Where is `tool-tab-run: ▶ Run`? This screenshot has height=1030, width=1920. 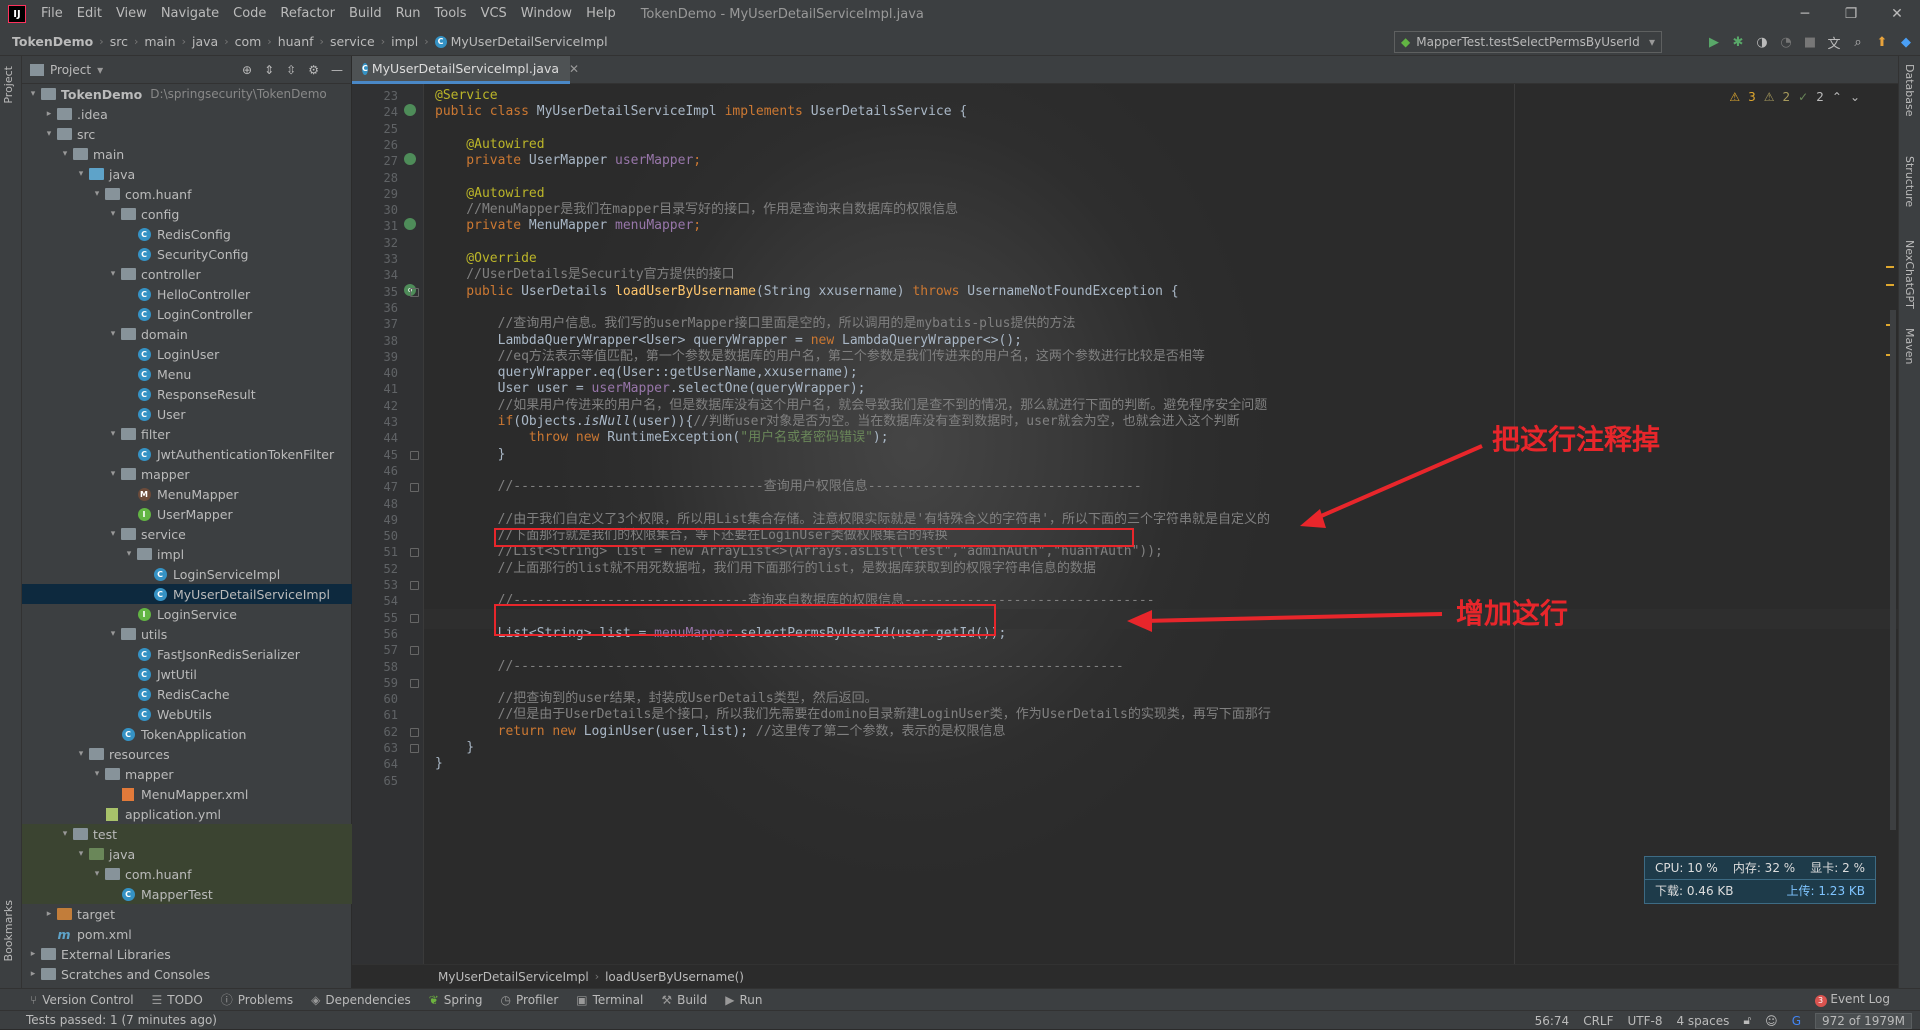
tool-tab-run: ▶ Run is located at coordinates (743, 1000).